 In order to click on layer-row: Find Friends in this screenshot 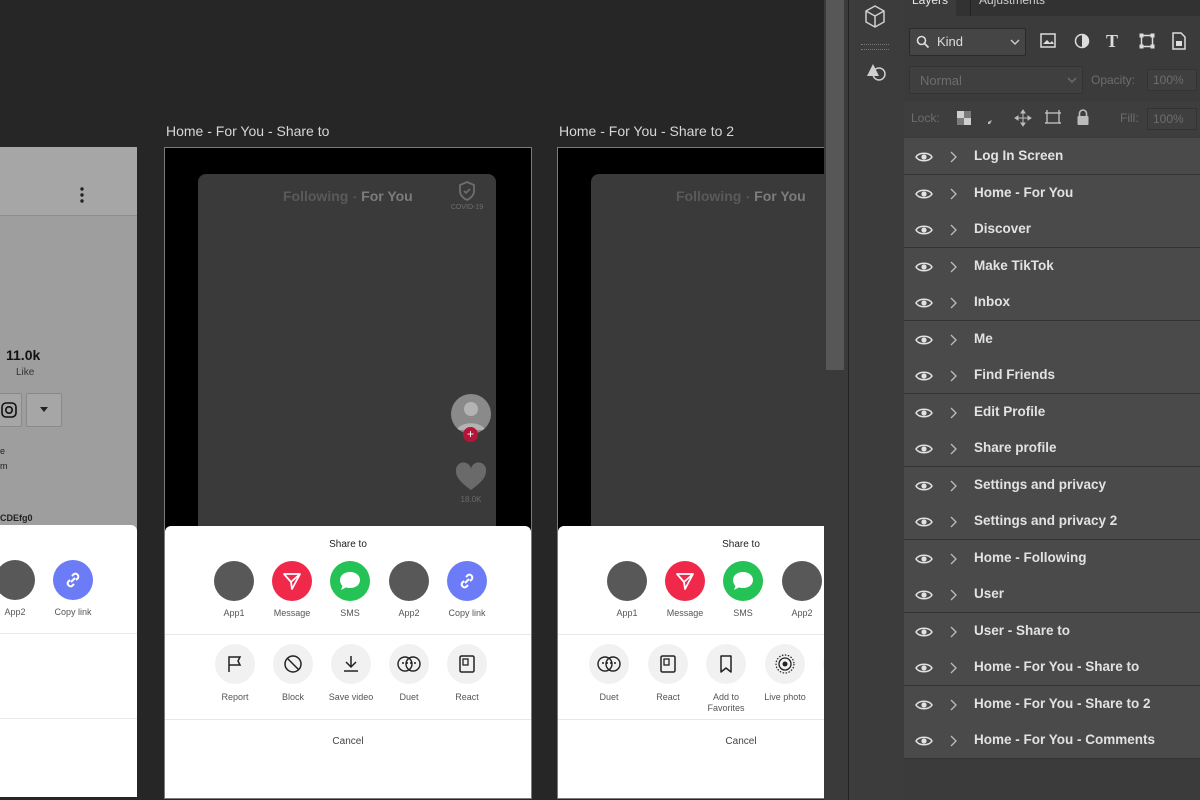, I will do `click(1052, 375)`.